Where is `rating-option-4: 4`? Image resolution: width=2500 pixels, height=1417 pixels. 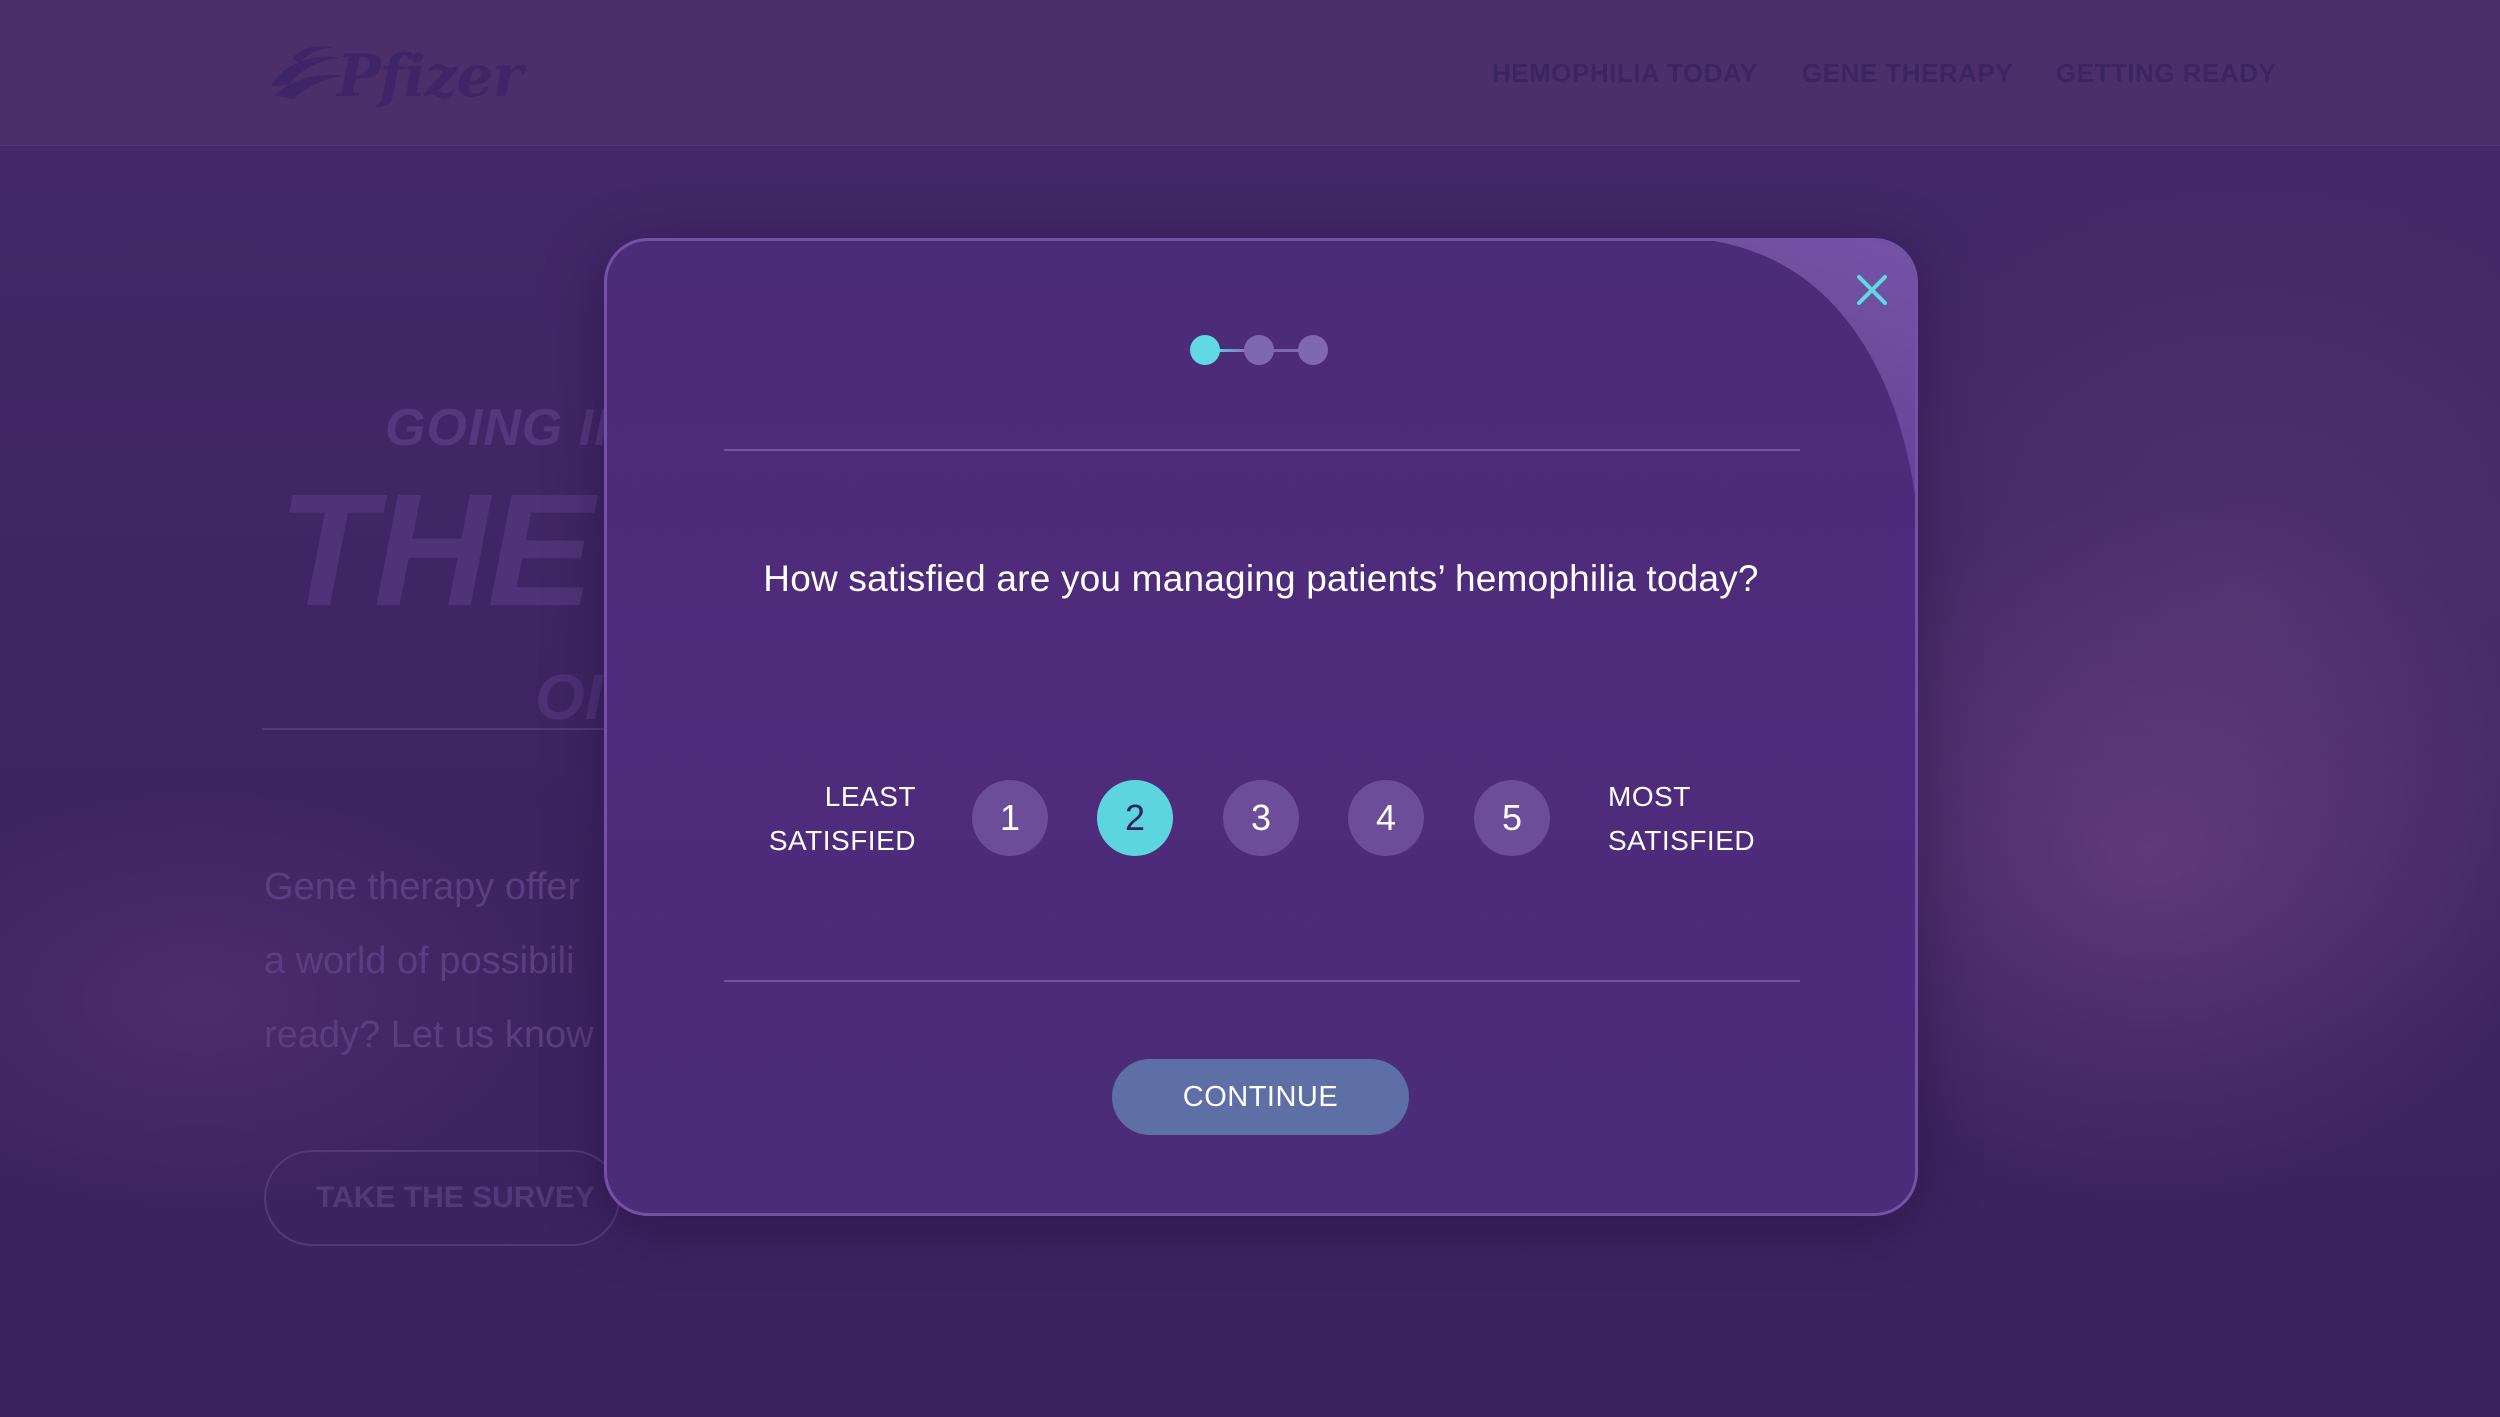 rating-option-4: 4 is located at coordinates (1386, 818).